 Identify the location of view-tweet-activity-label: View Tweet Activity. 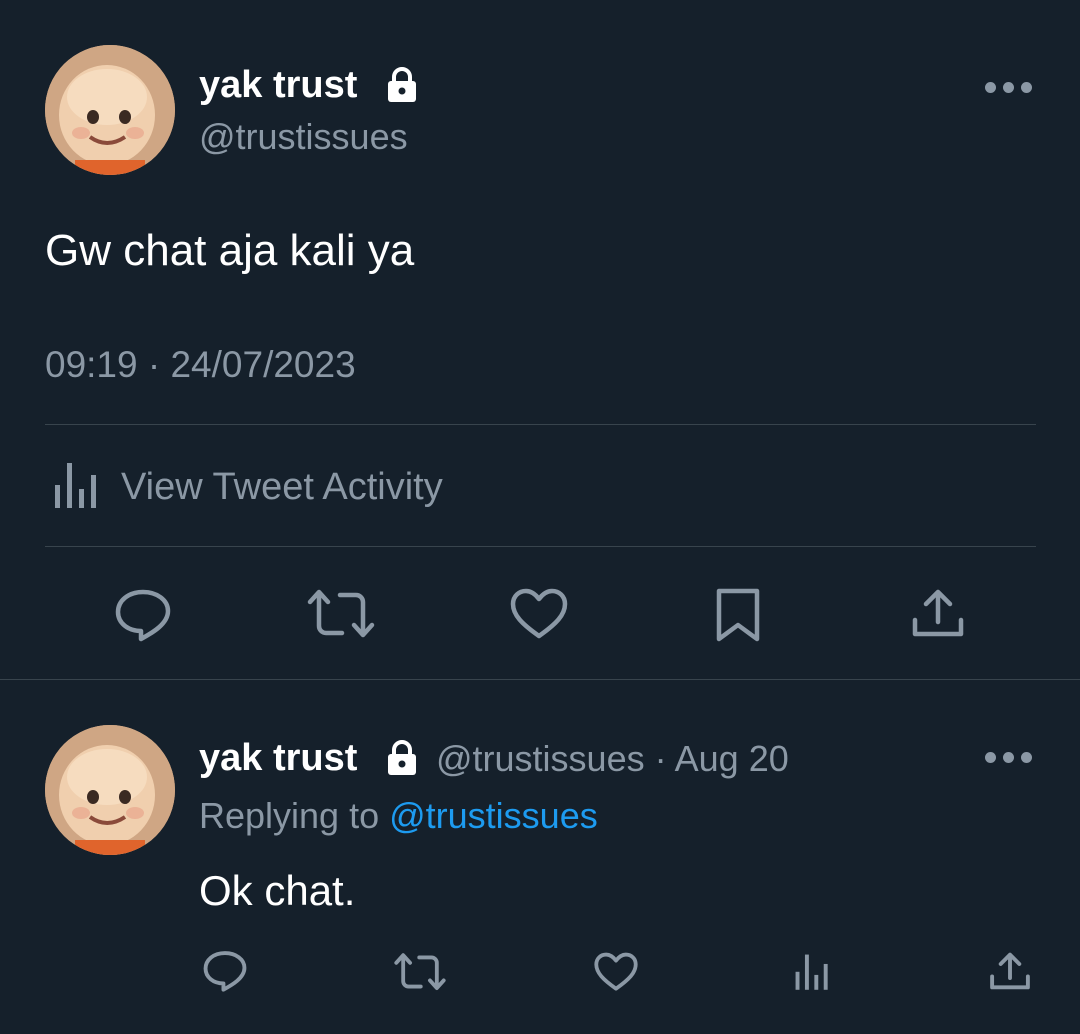
(282, 487).